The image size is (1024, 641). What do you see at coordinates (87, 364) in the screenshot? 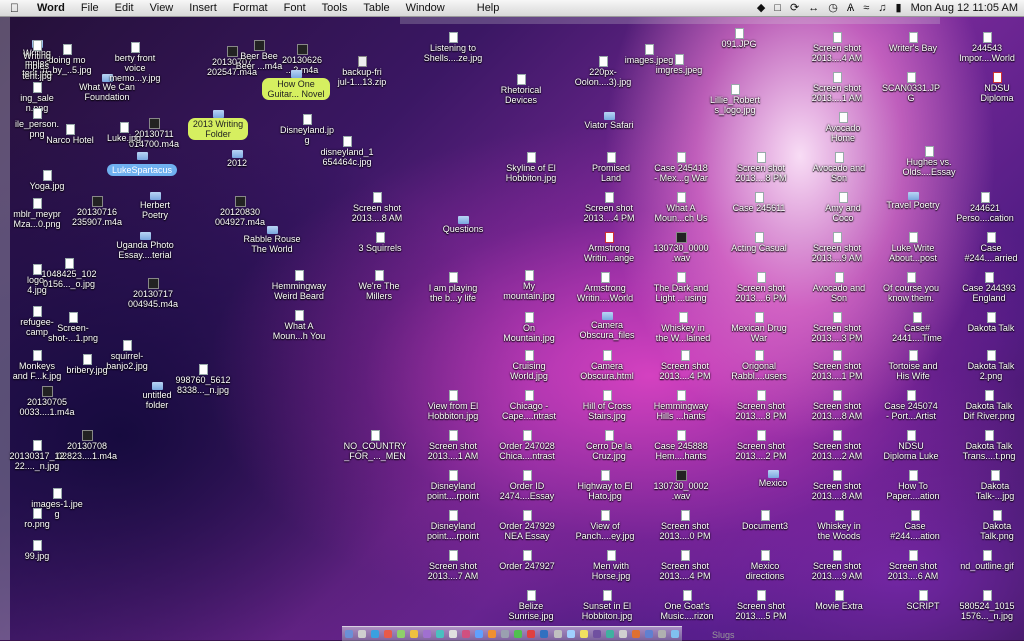
I see `desktop-icon: bribery.jpg` at bounding box center [87, 364].